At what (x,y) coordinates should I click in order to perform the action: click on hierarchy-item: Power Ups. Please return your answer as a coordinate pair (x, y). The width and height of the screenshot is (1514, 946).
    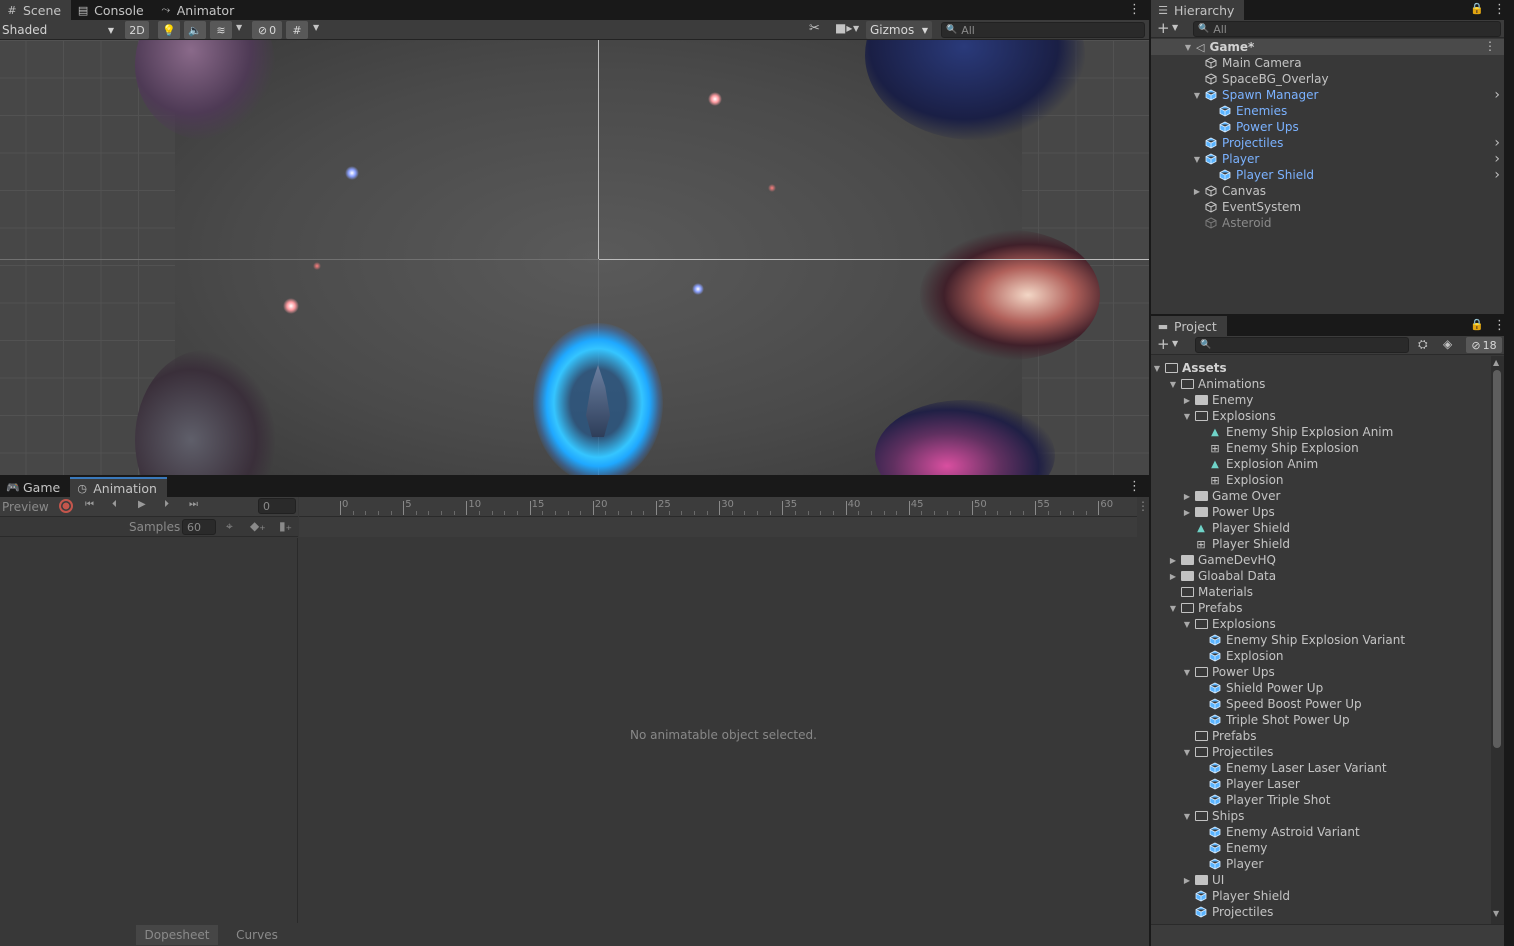
    Looking at the image, I should click on (1327, 127).